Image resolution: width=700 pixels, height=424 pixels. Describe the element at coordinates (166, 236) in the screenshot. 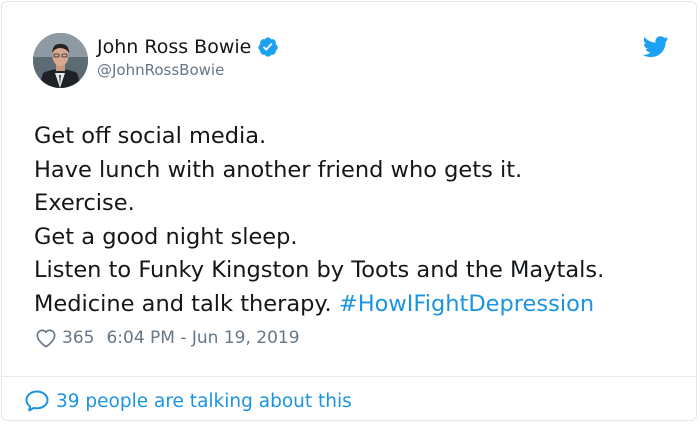

I see `tweet-line: Get a good night sleep.` at that location.